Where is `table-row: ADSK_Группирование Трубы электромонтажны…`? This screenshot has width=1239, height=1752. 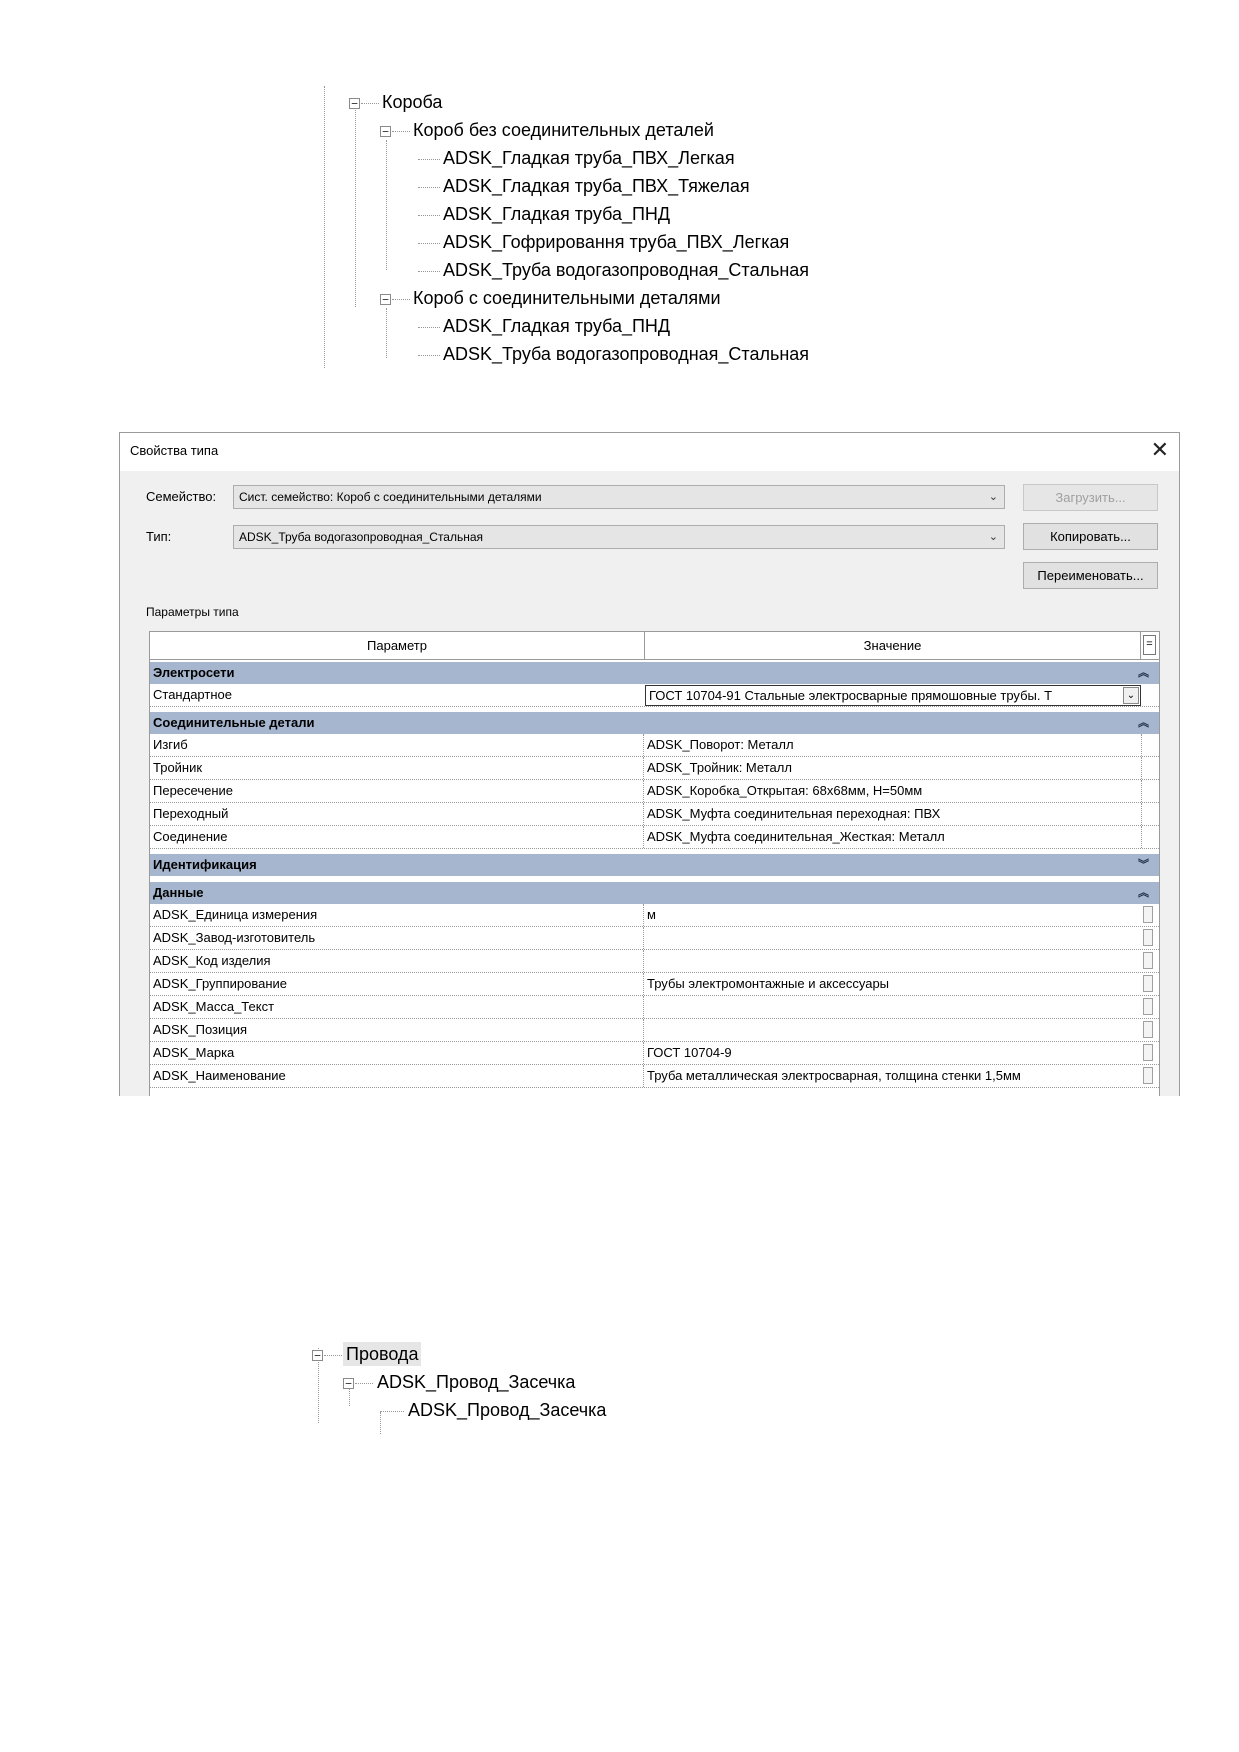
table-row: ADSK_Группирование Трубы электромонтажны… is located at coordinates (654, 984).